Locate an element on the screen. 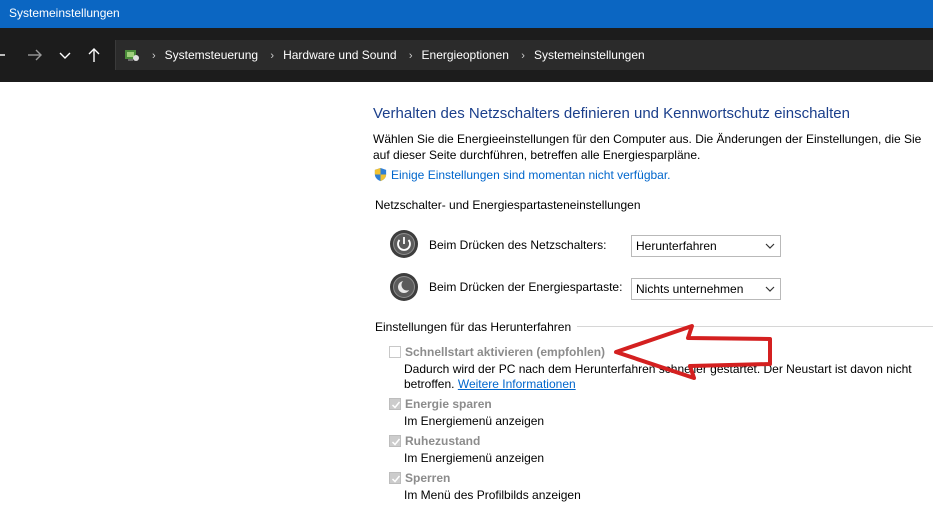  fast-startup-checkbox is located at coordinates (395, 352).